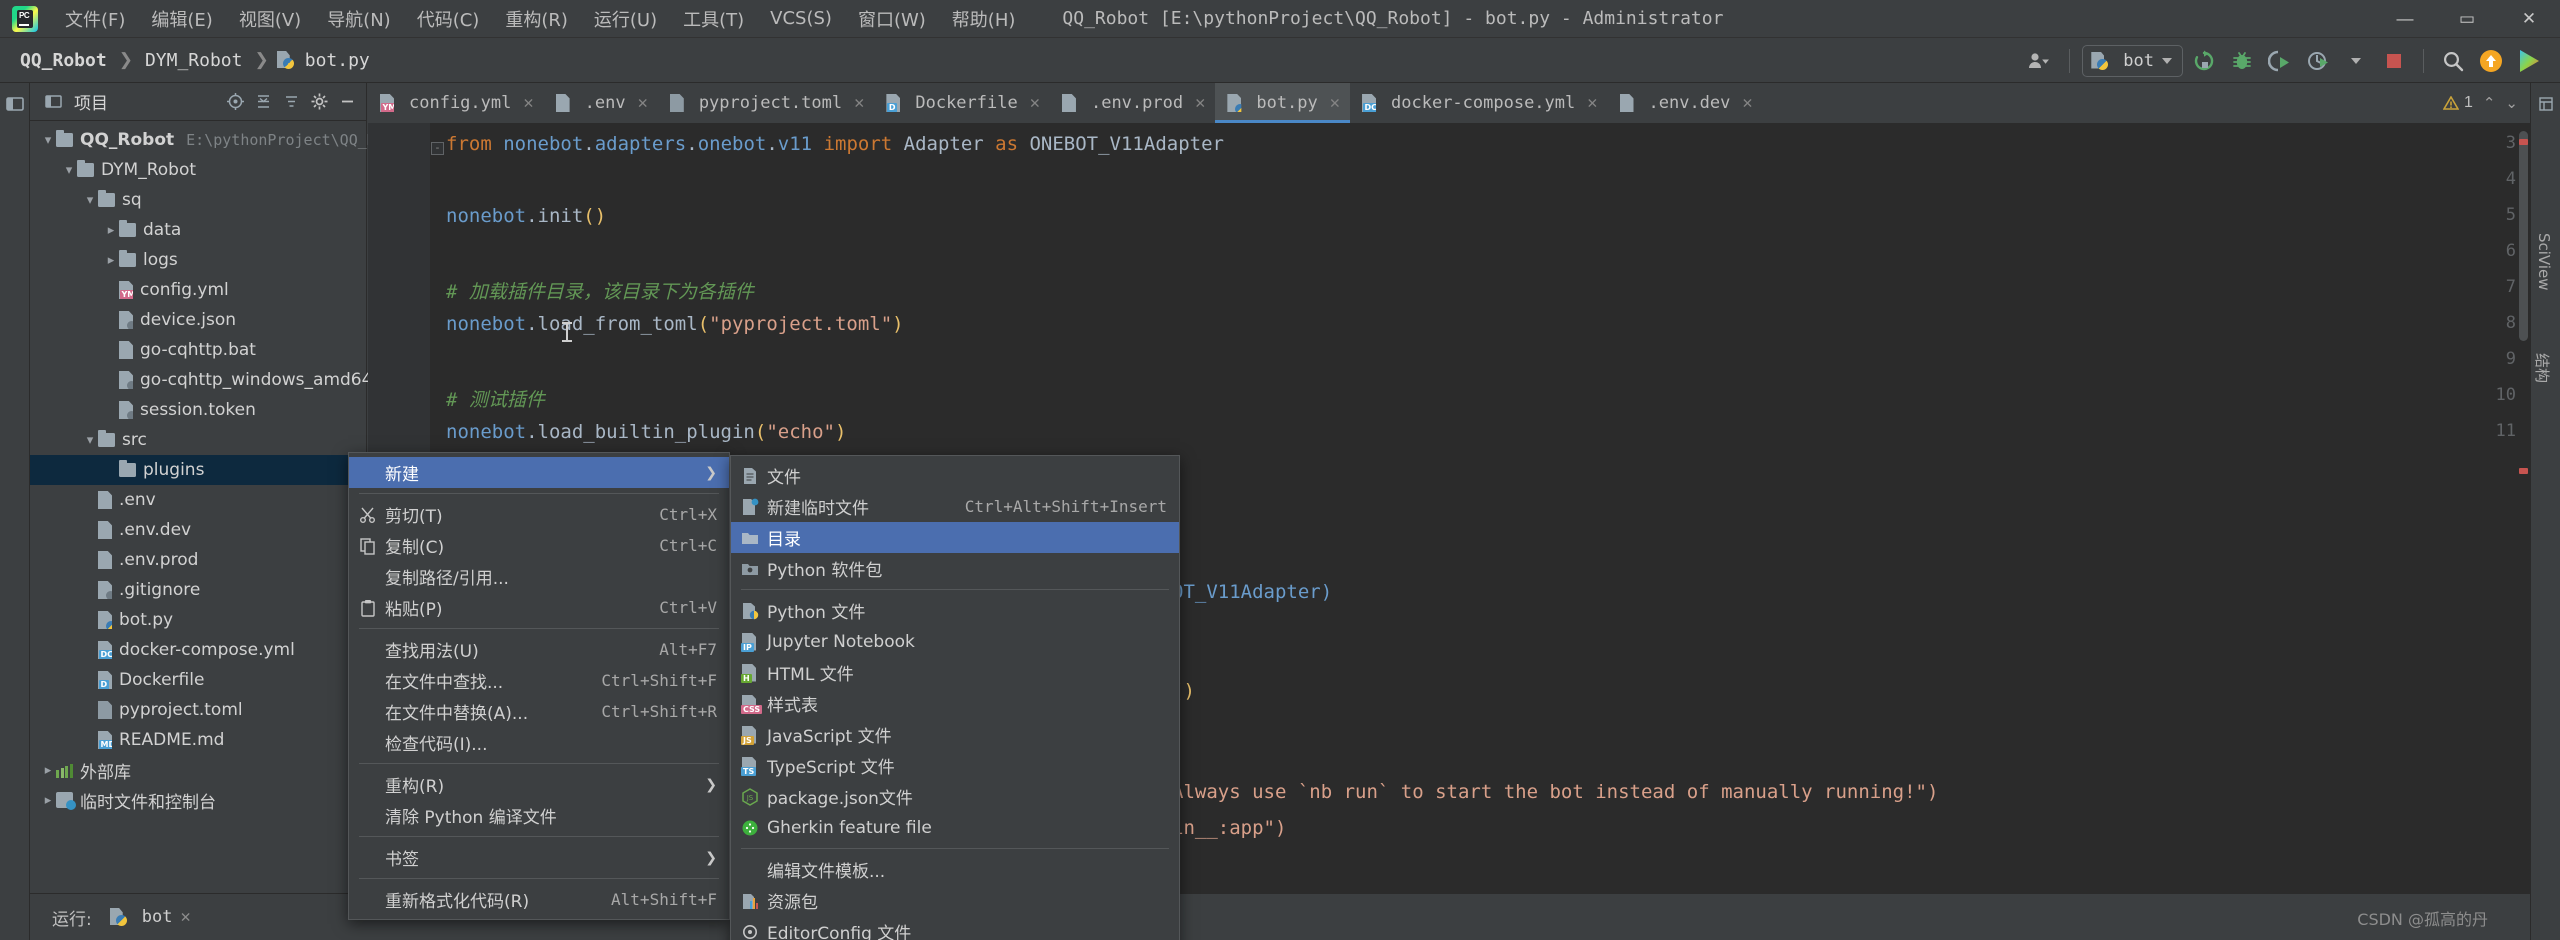 Image resolution: width=2560 pixels, height=940 pixels. I want to click on menu-item-4: 代码(C), so click(448, 19).